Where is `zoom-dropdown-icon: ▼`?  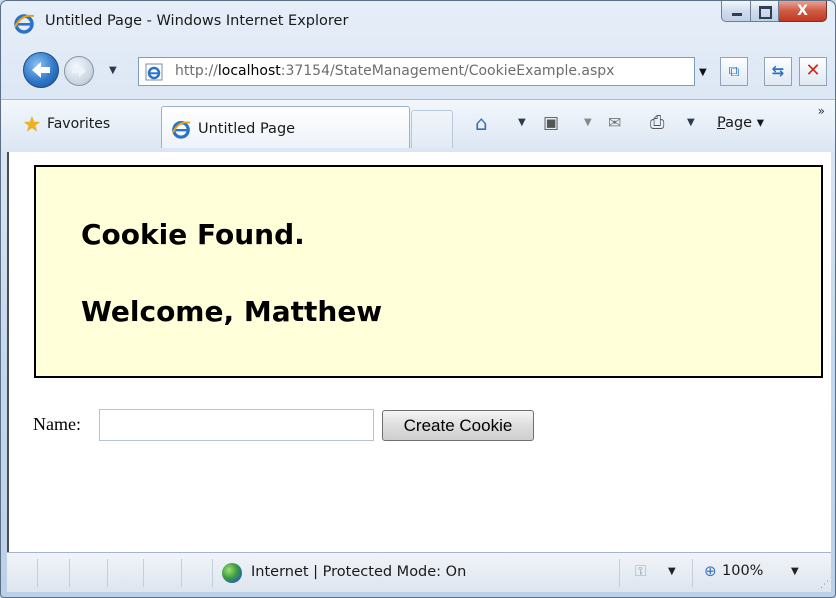
zoom-dropdown-icon: ▼ is located at coordinates (795, 571).